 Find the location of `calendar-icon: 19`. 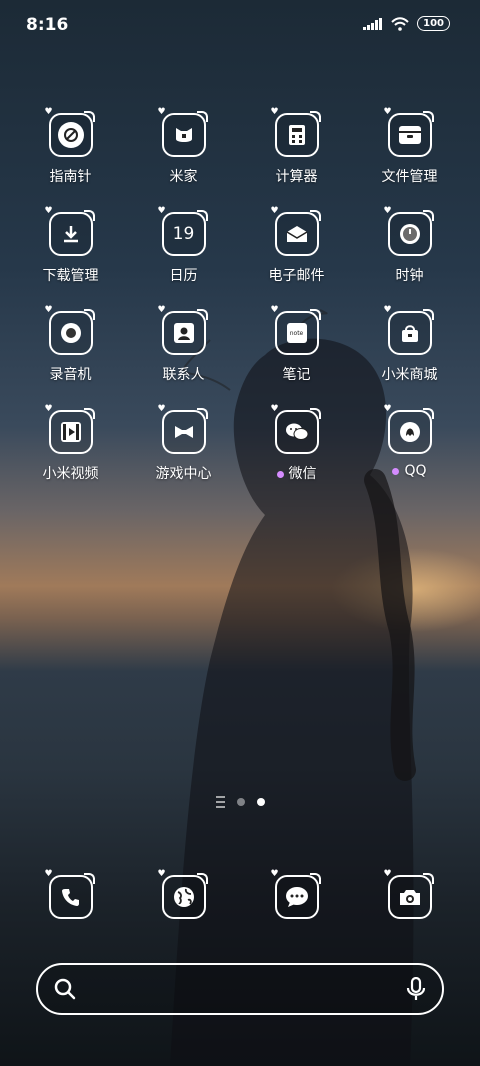

calendar-icon: 19 is located at coordinates (183, 231).